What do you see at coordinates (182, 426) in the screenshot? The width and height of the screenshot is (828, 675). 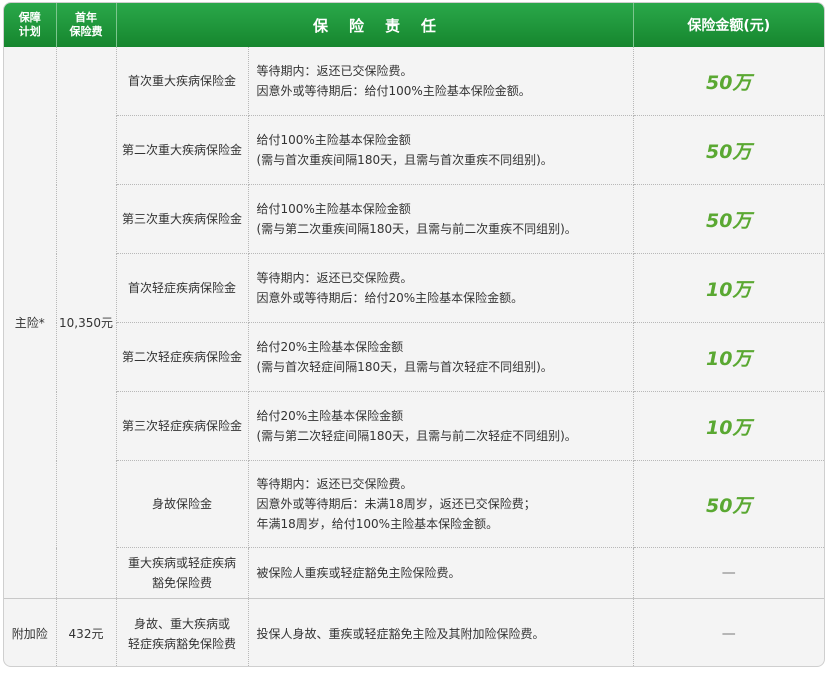 I see `benefit-item: 第三次轻症疾病保险金` at bounding box center [182, 426].